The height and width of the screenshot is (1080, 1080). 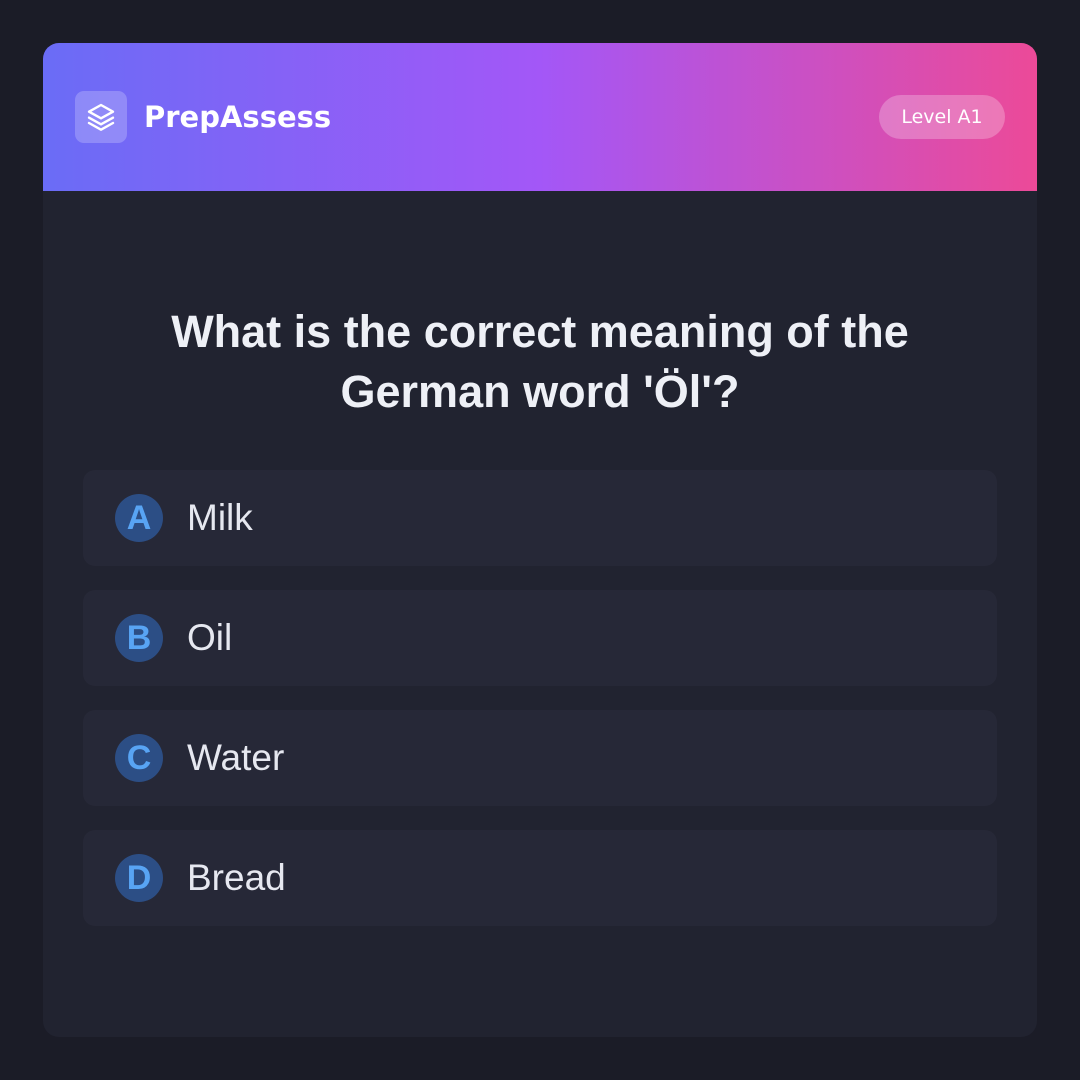 What do you see at coordinates (540, 117) in the screenshot?
I see `header: PrepAssess Level A1` at bounding box center [540, 117].